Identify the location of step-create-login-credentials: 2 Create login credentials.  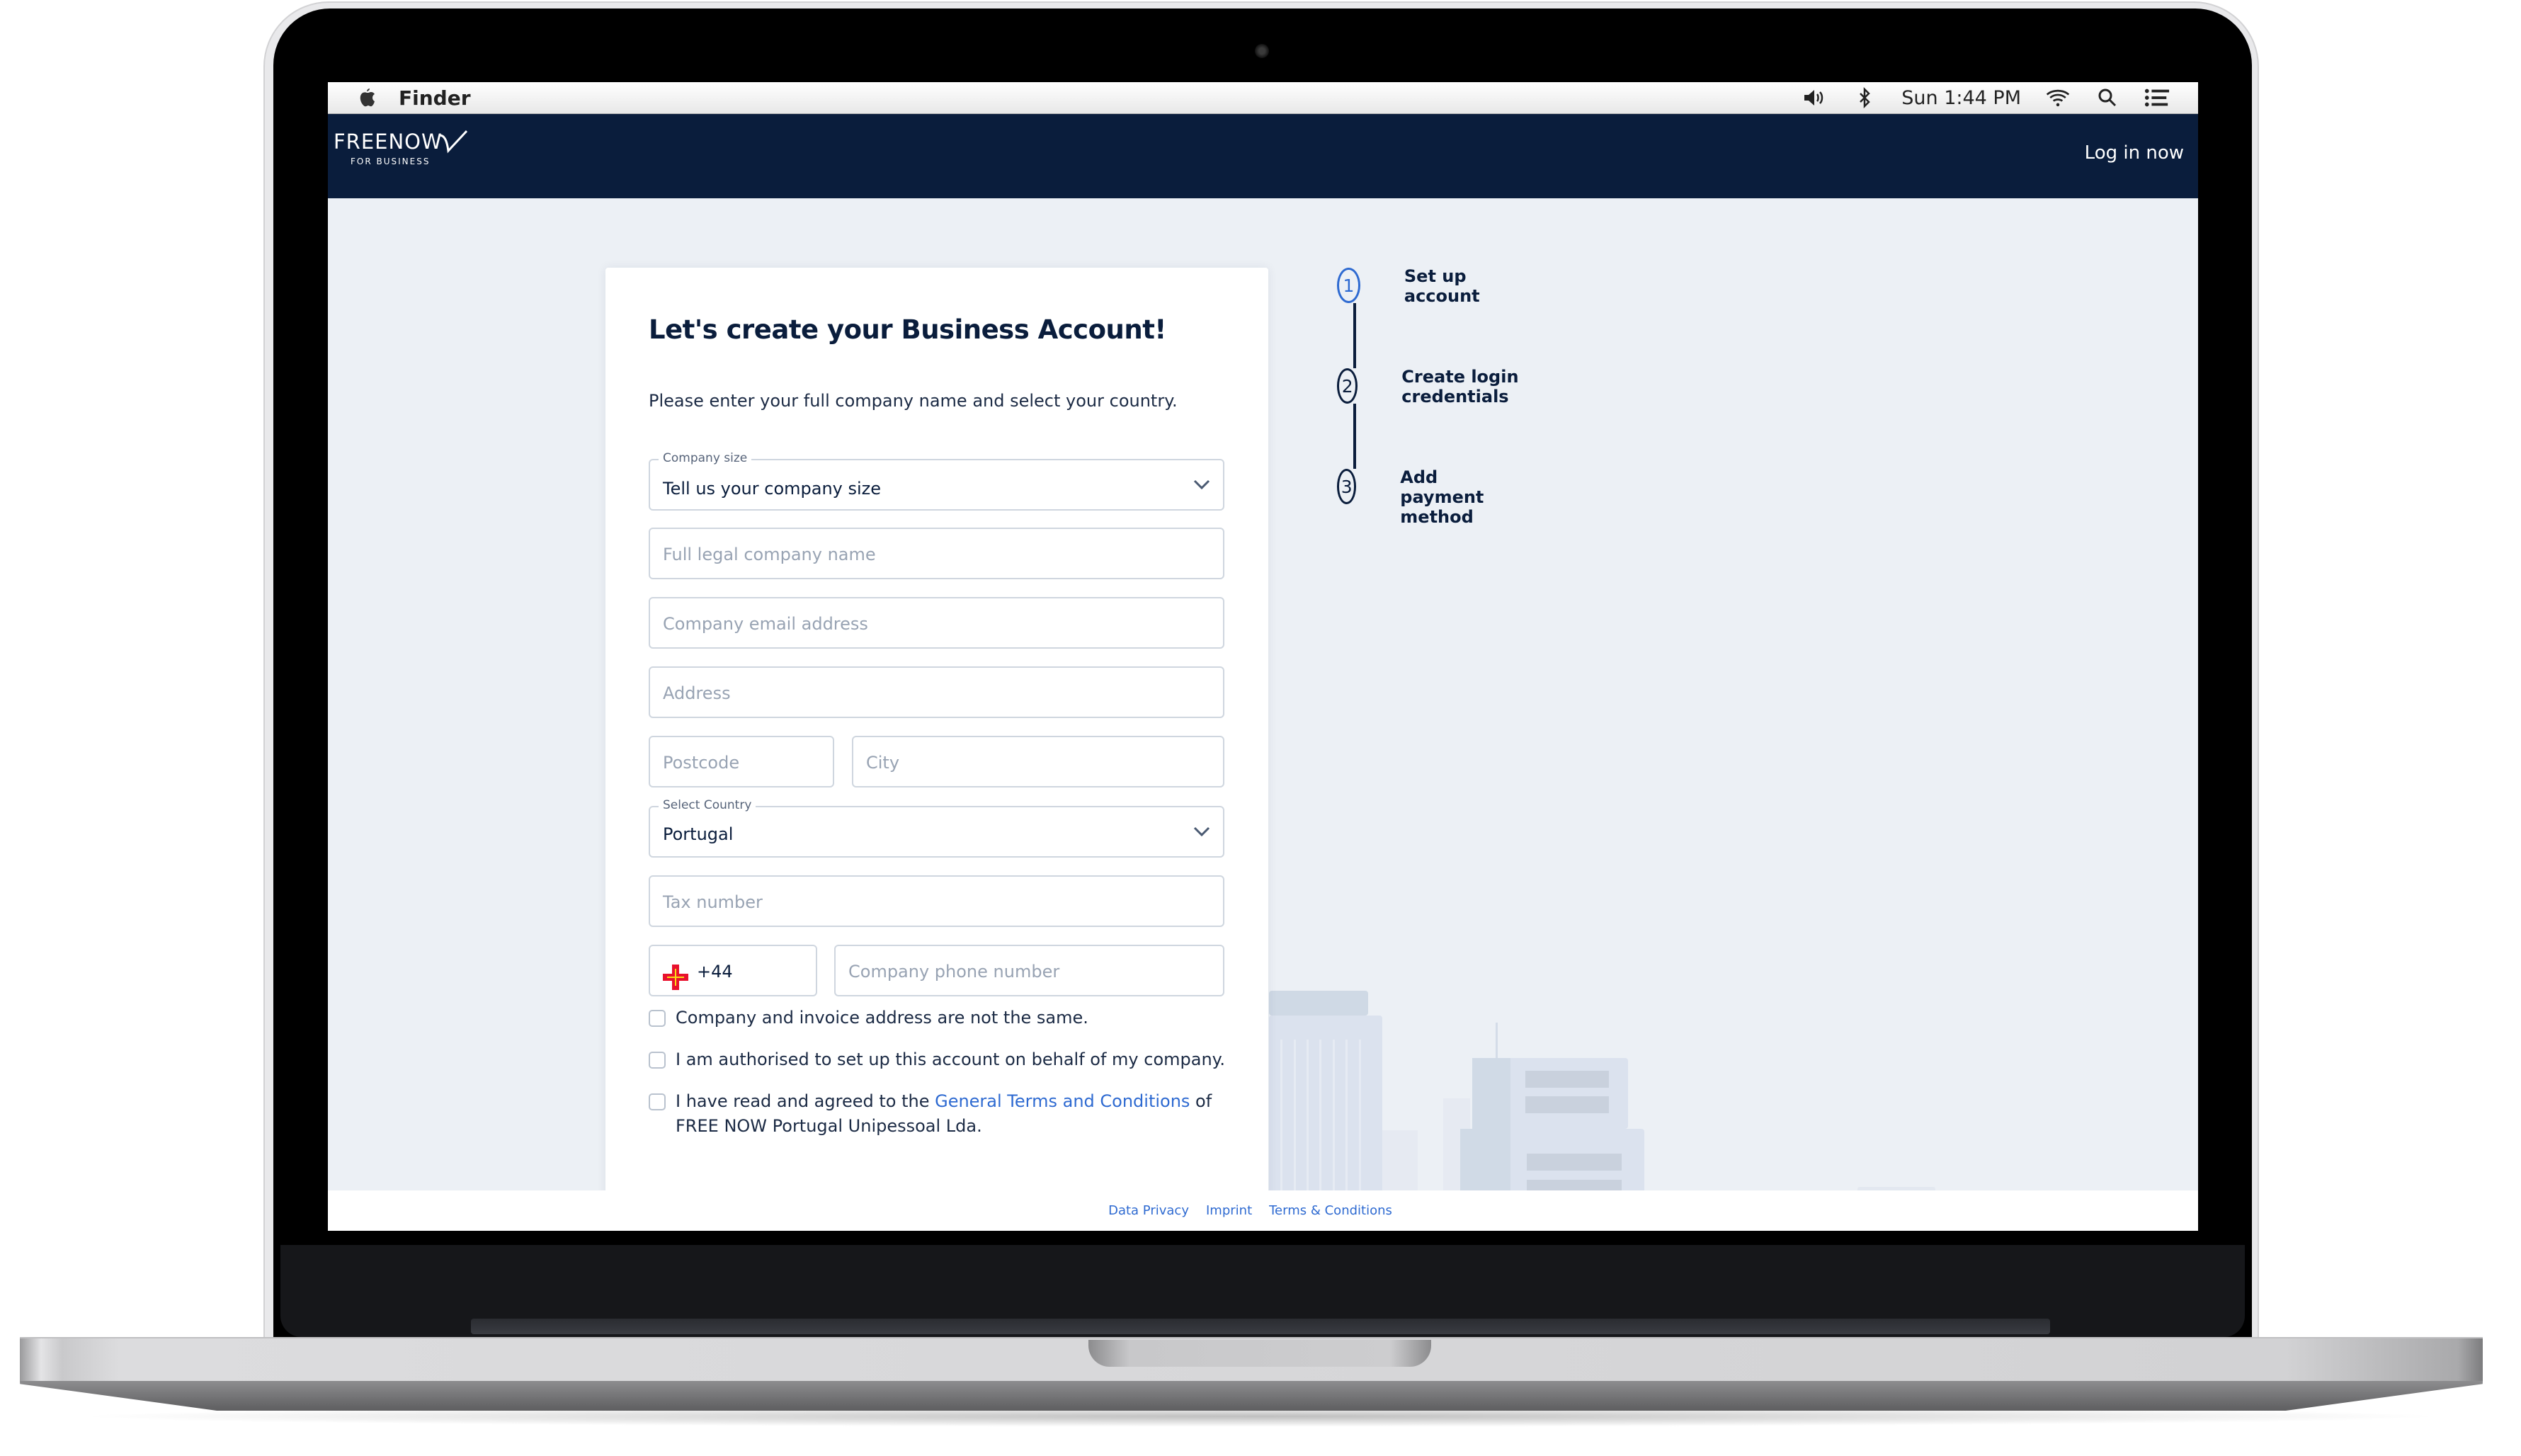
(1430, 387).